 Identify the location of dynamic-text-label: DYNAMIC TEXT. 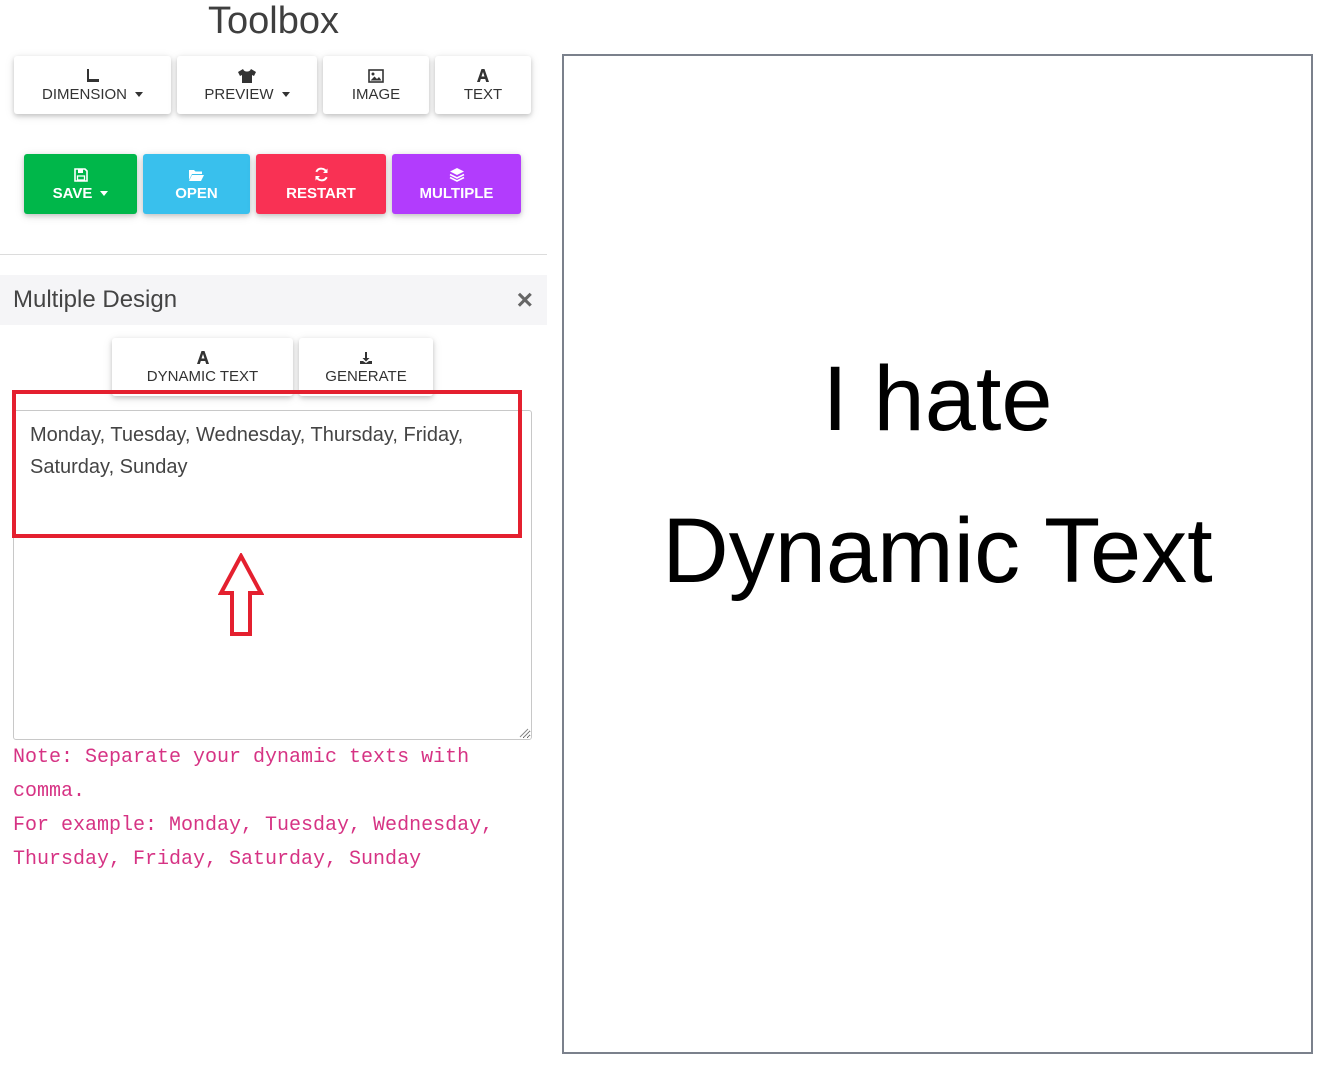
(202, 376).